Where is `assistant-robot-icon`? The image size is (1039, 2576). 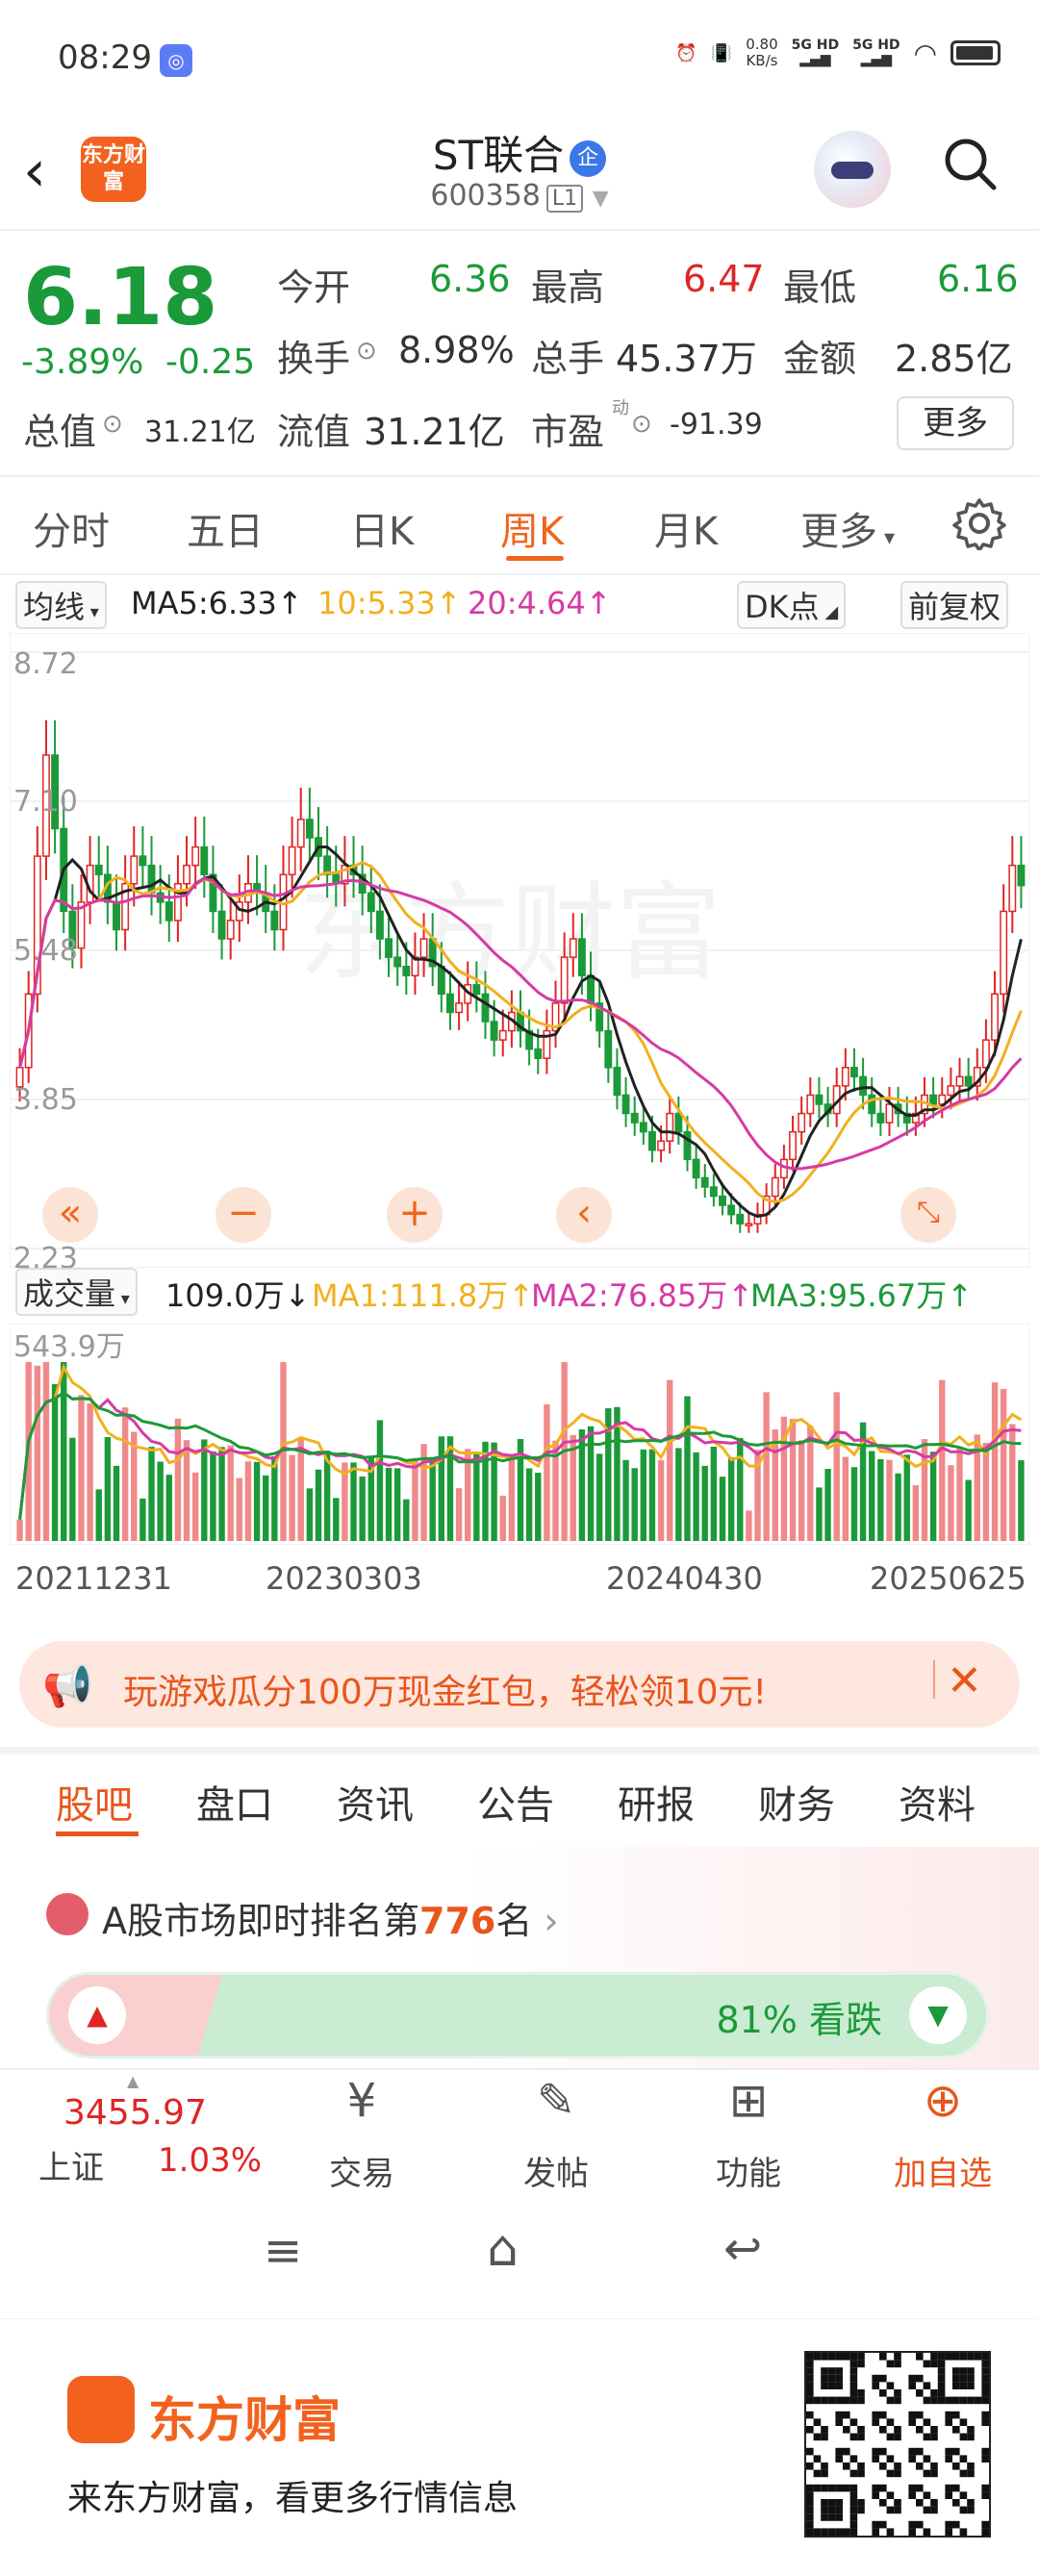 assistant-robot-icon is located at coordinates (852, 170).